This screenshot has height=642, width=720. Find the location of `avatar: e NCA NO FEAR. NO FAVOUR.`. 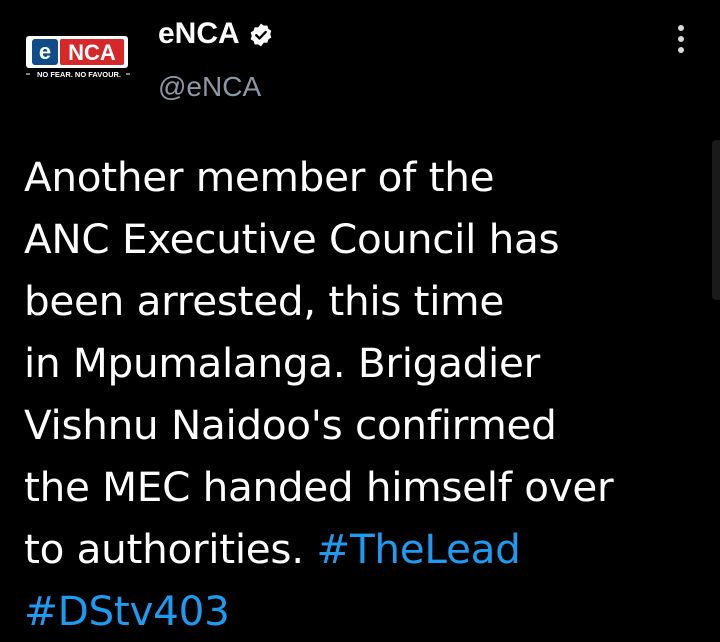

avatar: e NCA NO FEAR. NO FAVOUR. is located at coordinates (79, 53).